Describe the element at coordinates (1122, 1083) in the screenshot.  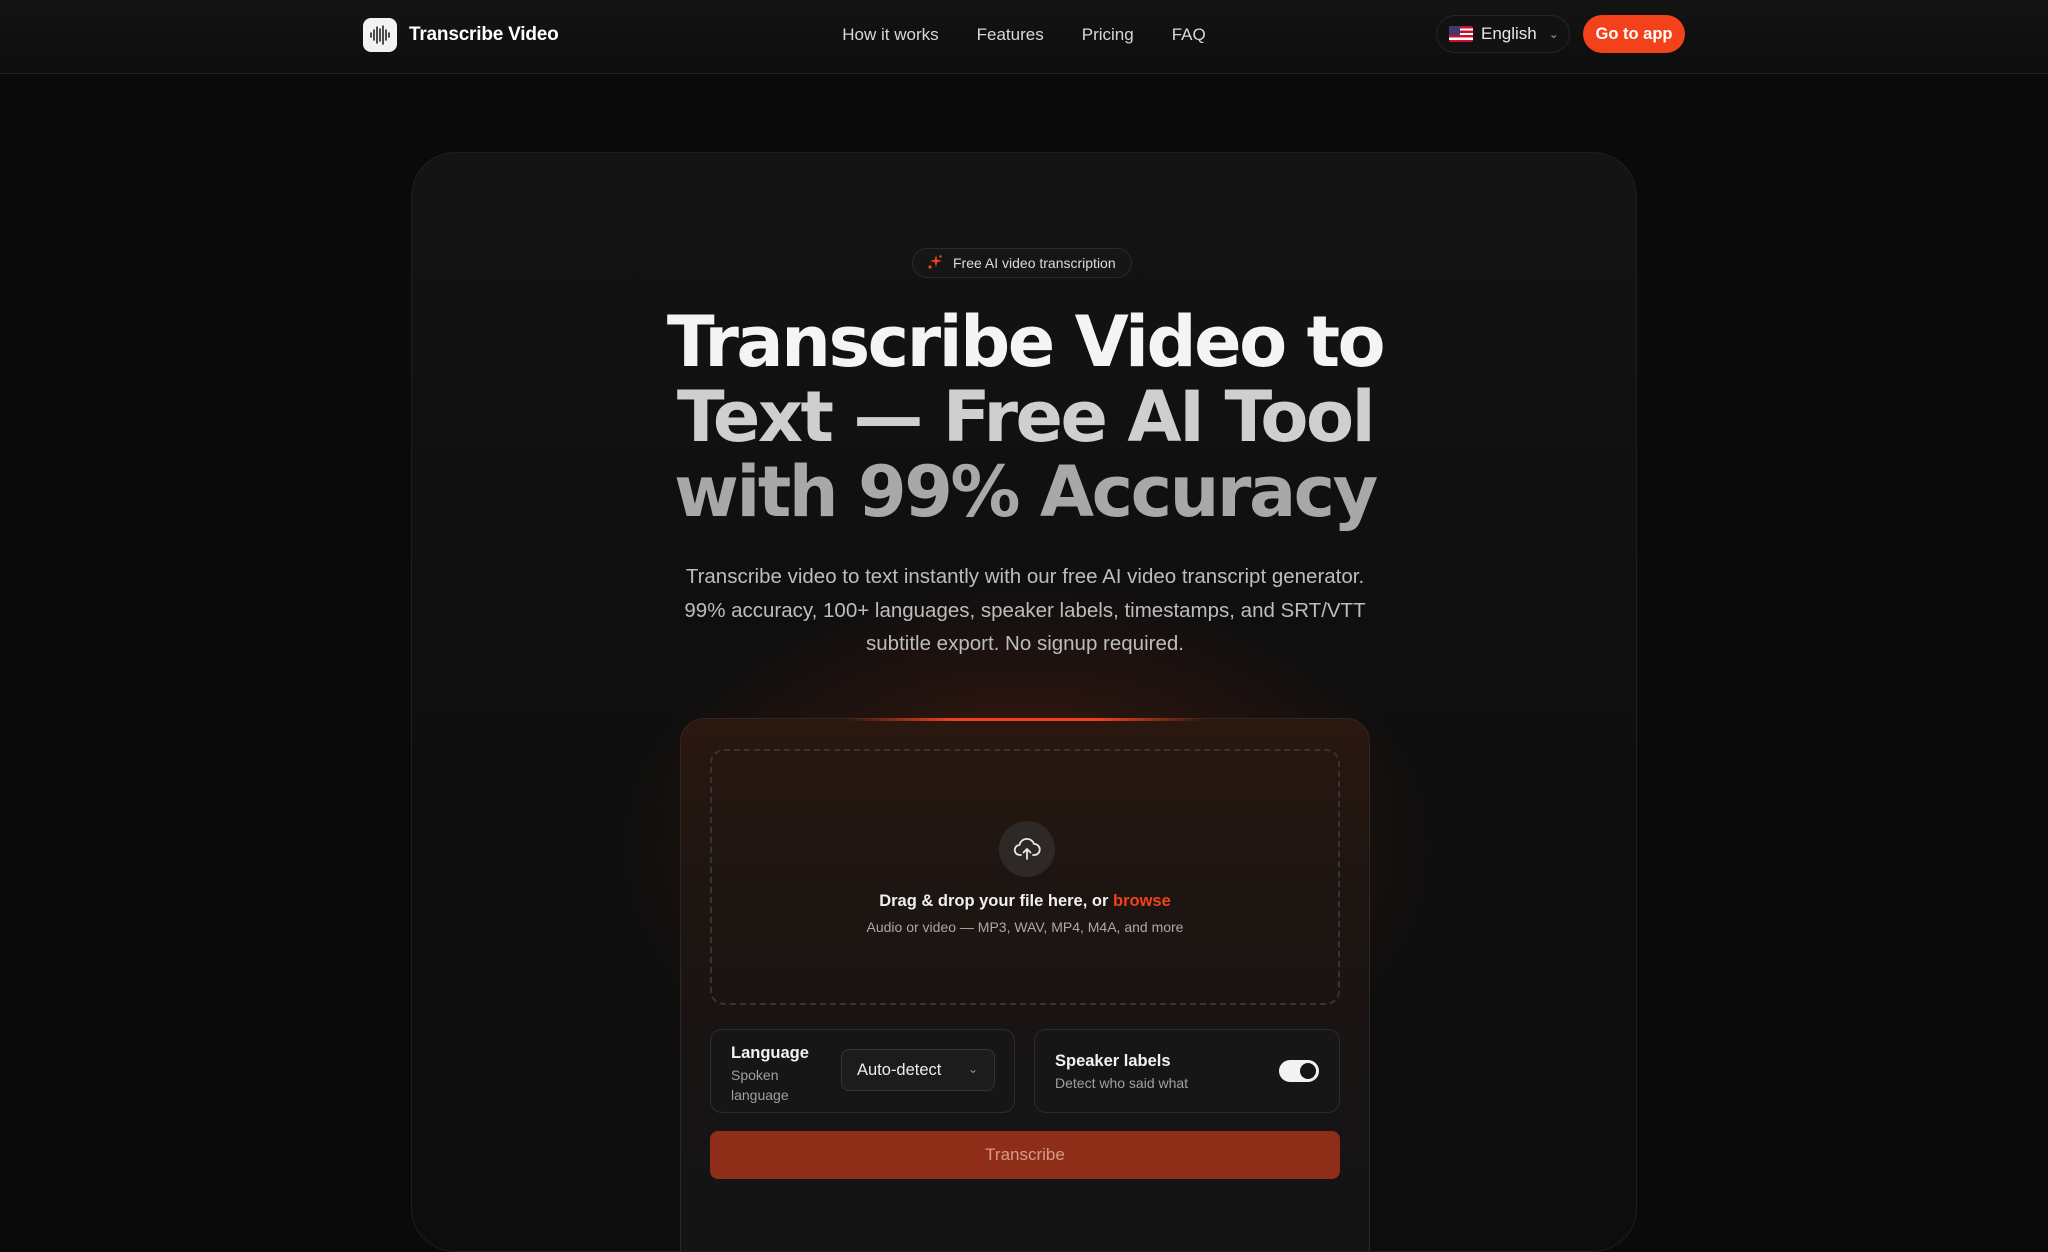
I see `speaker-labels-description: Detect who said what` at that location.